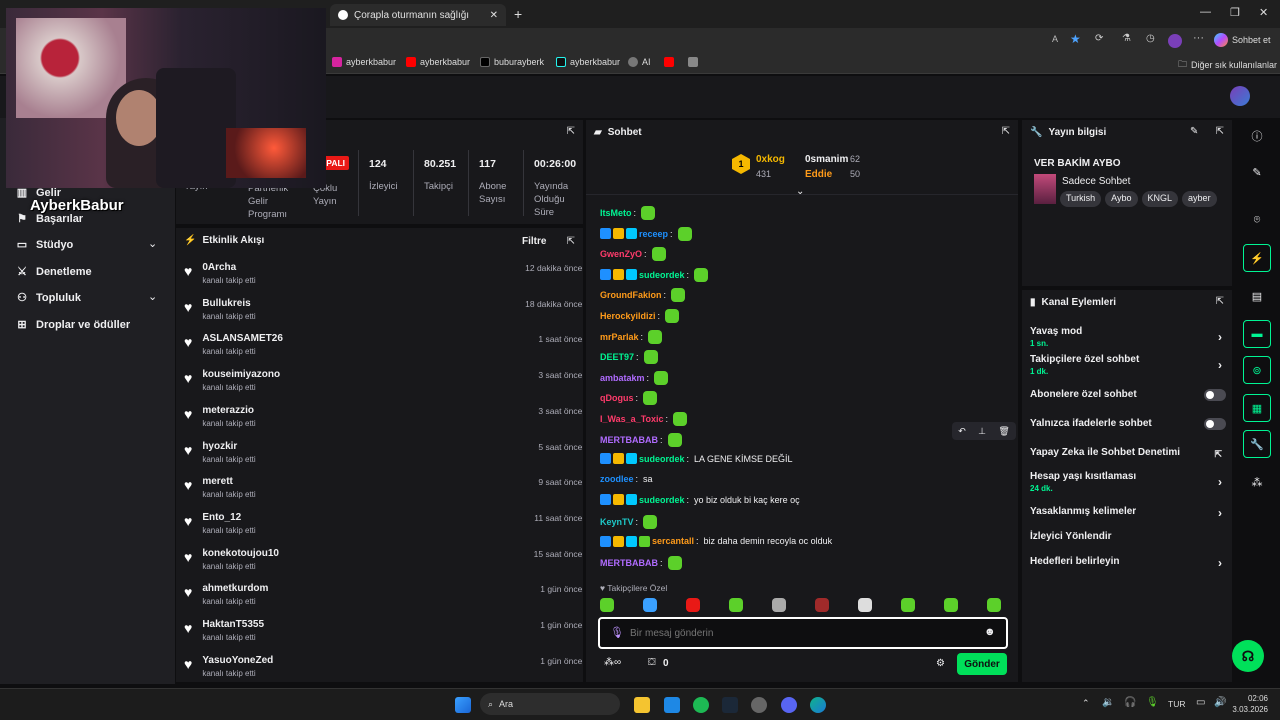  Describe the element at coordinates (44, 245) in the screenshot. I see `sidebar-item-studyo: ▭ Stüdyo` at that location.